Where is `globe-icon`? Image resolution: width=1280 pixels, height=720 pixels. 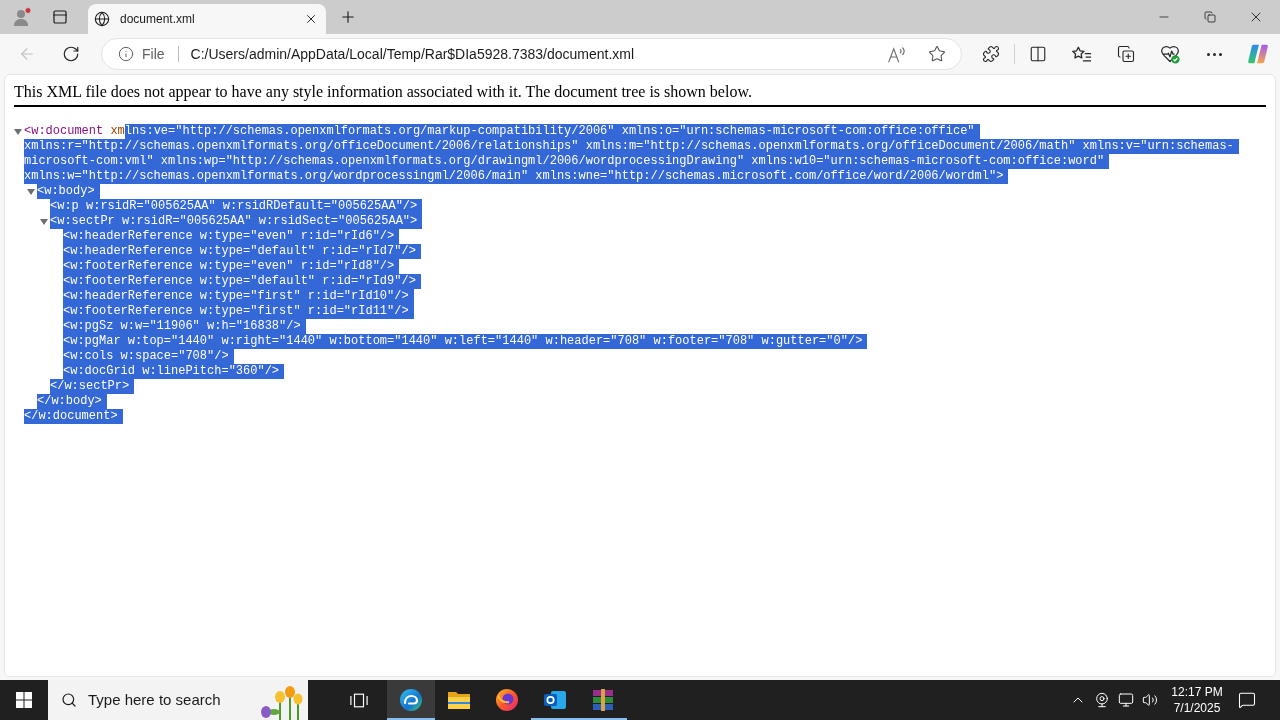
globe-icon is located at coordinates (102, 19).